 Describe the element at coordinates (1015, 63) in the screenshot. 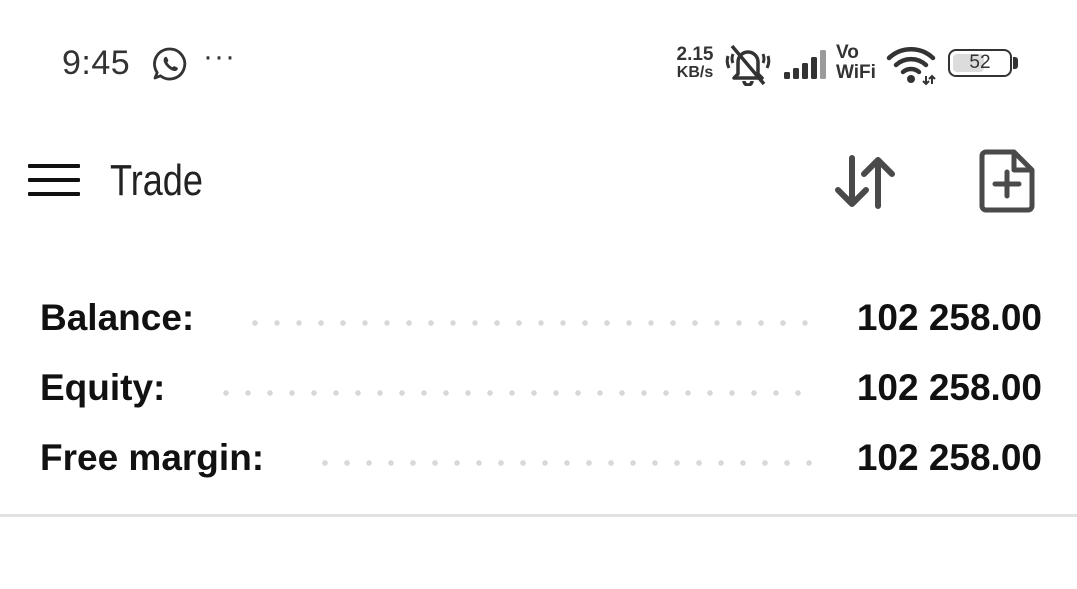

I see `battery-tip` at that location.